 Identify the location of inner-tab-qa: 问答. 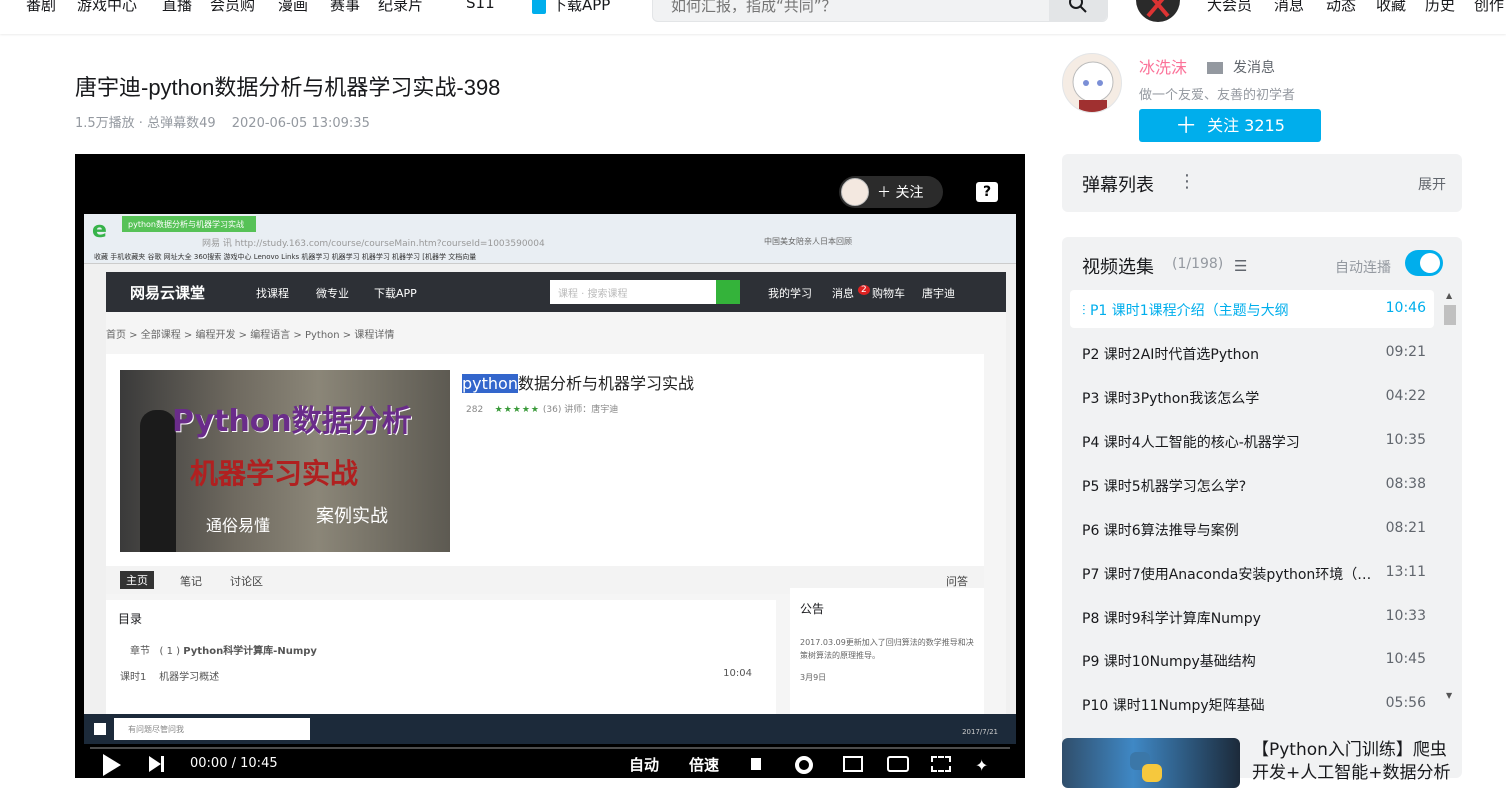
(957, 581).